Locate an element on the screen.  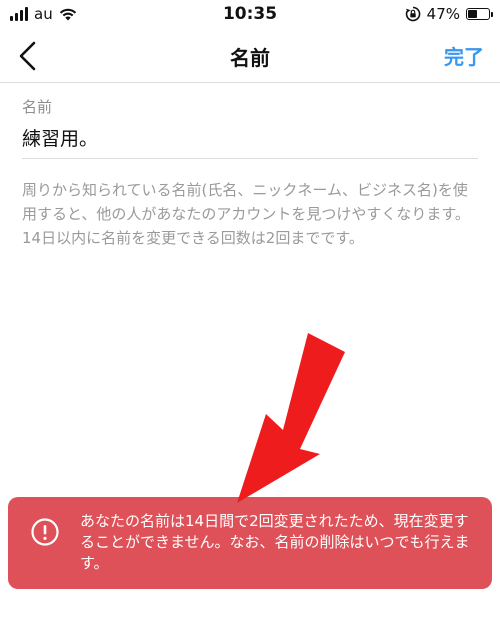
alert-circle-icon is located at coordinates (45, 532).